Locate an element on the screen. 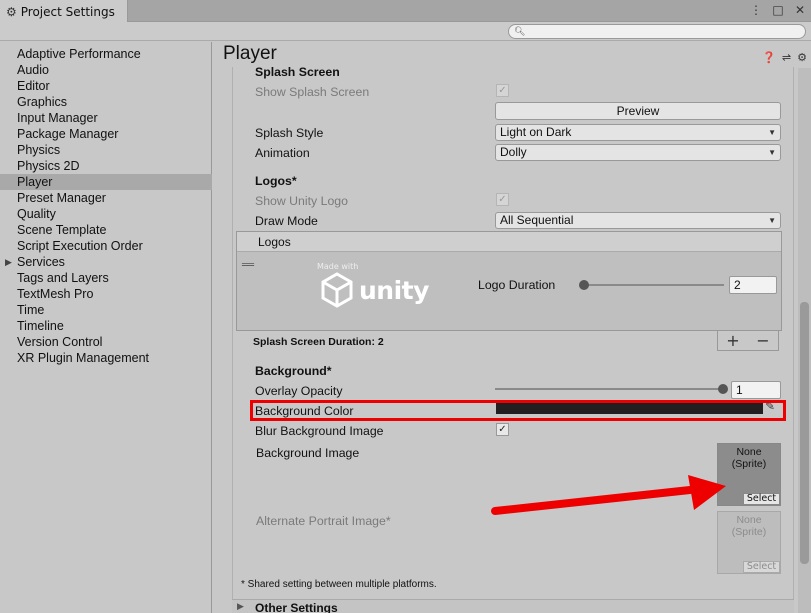  annotation-arrow is located at coordinates (608, 495).